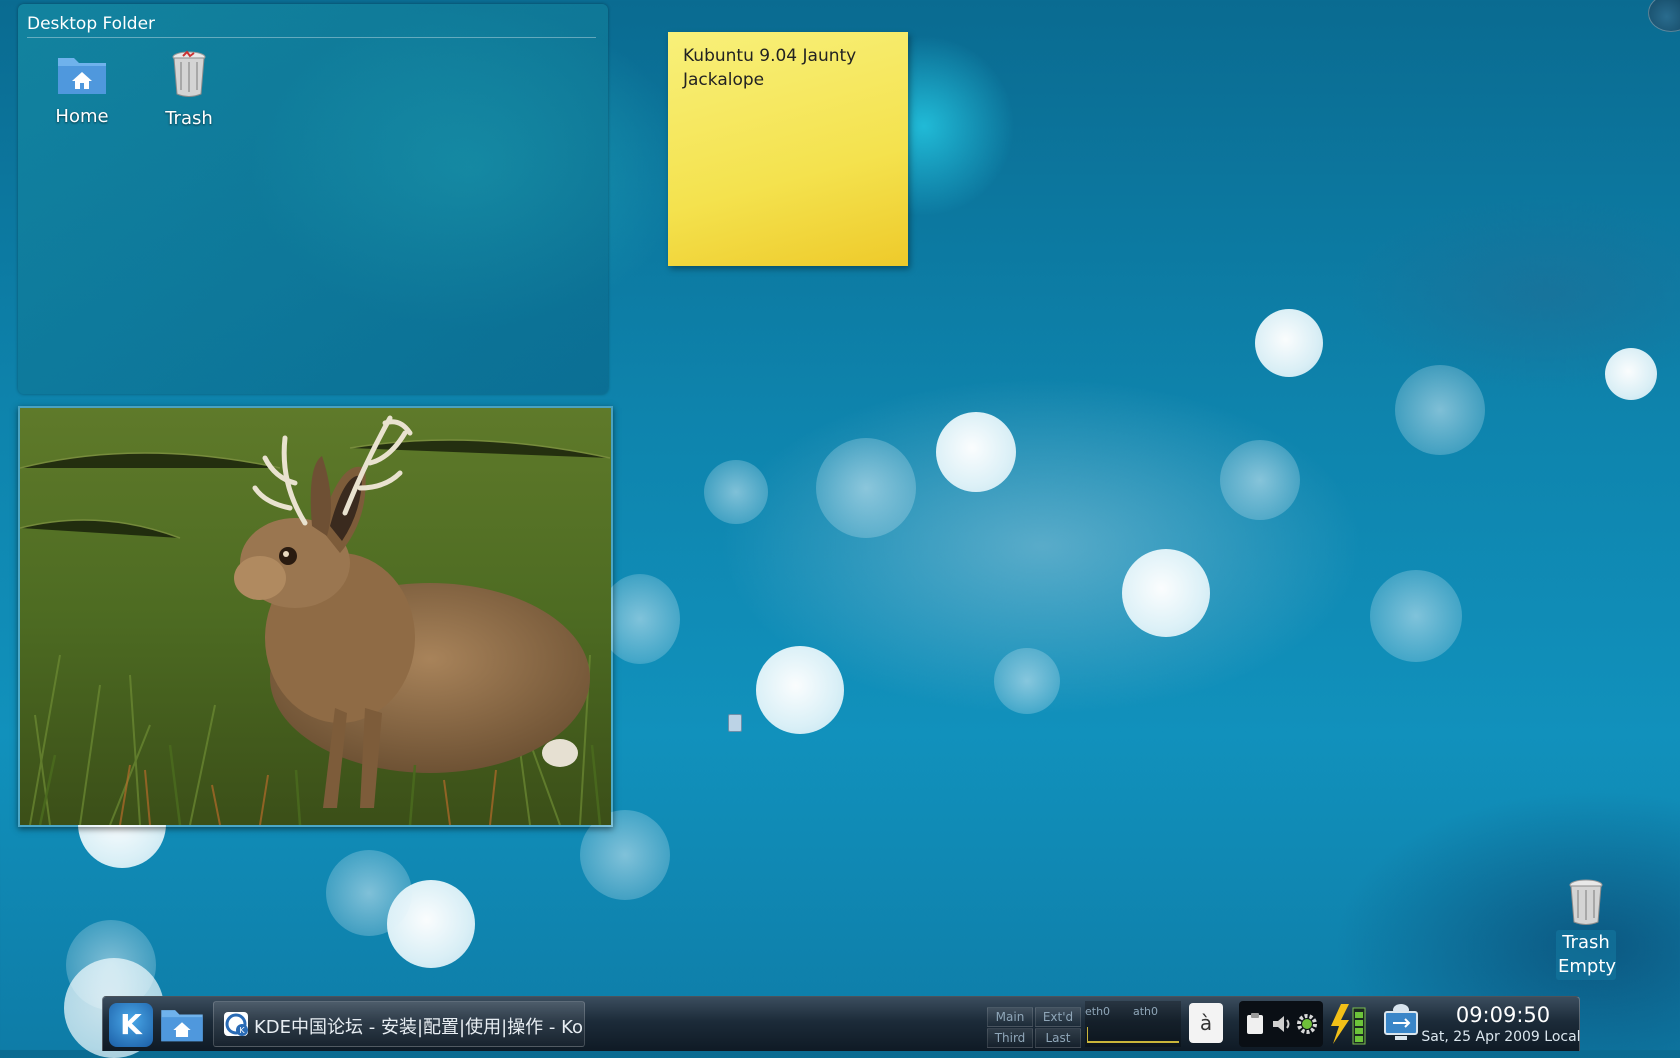 This screenshot has height=1058, width=1680. I want to click on kde-menu-icon: K, so click(131, 1024).